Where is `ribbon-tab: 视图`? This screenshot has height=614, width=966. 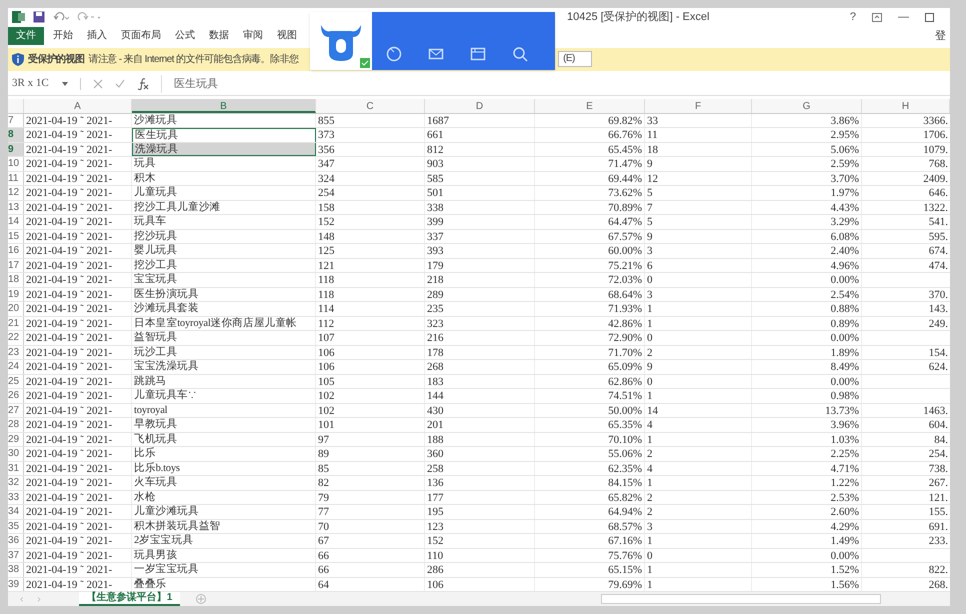
ribbon-tab: 视图 is located at coordinates (287, 35).